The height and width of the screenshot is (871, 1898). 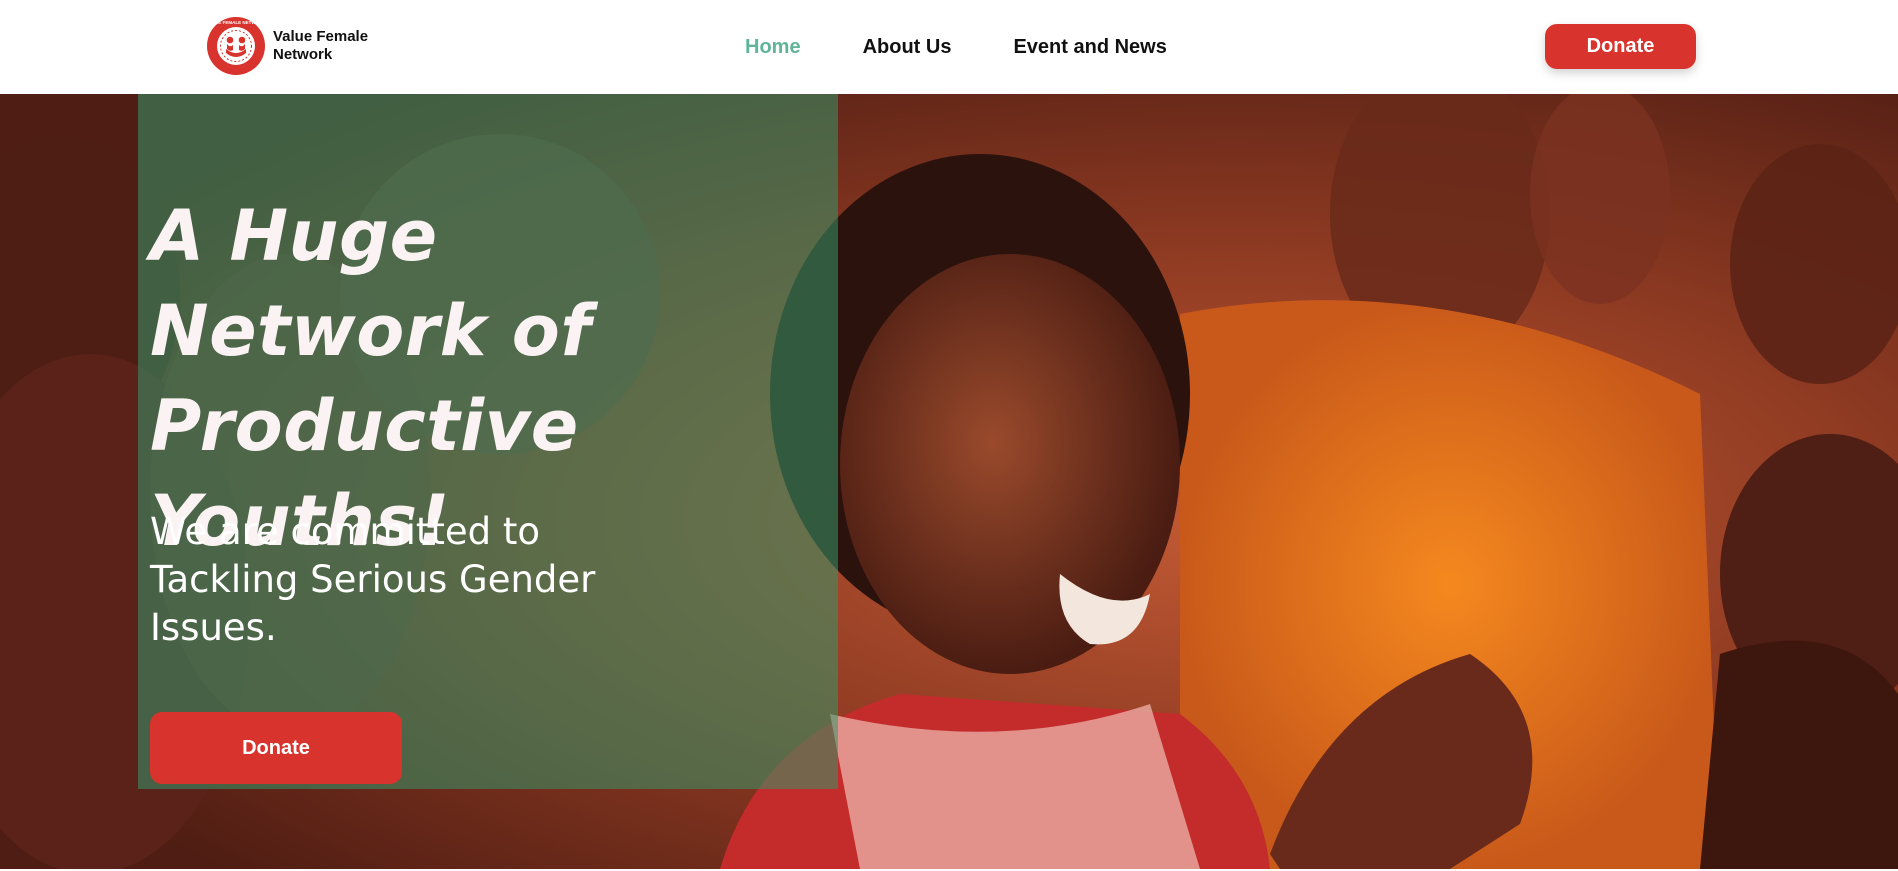 What do you see at coordinates (236, 46) in the screenshot?
I see `logo-icon: VALUE FEMALE NETWORK` at bounding box center [236, 46].